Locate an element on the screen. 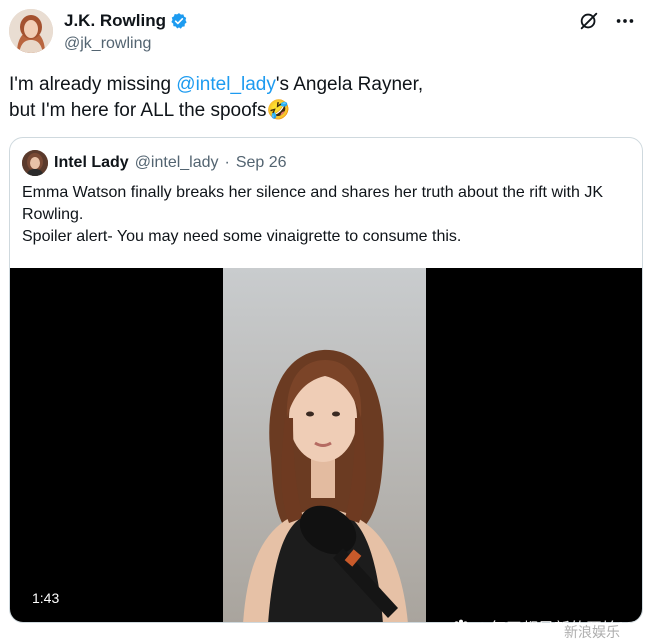 This screenshot has width=650, height=643. verified-badge-icon is located at coordinates (179, 21).